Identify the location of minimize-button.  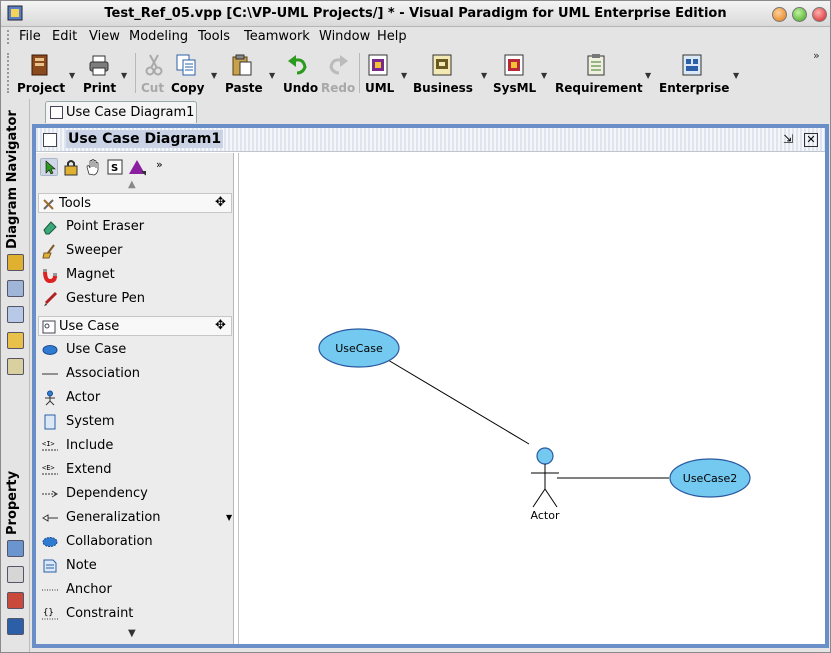
(779, 14).